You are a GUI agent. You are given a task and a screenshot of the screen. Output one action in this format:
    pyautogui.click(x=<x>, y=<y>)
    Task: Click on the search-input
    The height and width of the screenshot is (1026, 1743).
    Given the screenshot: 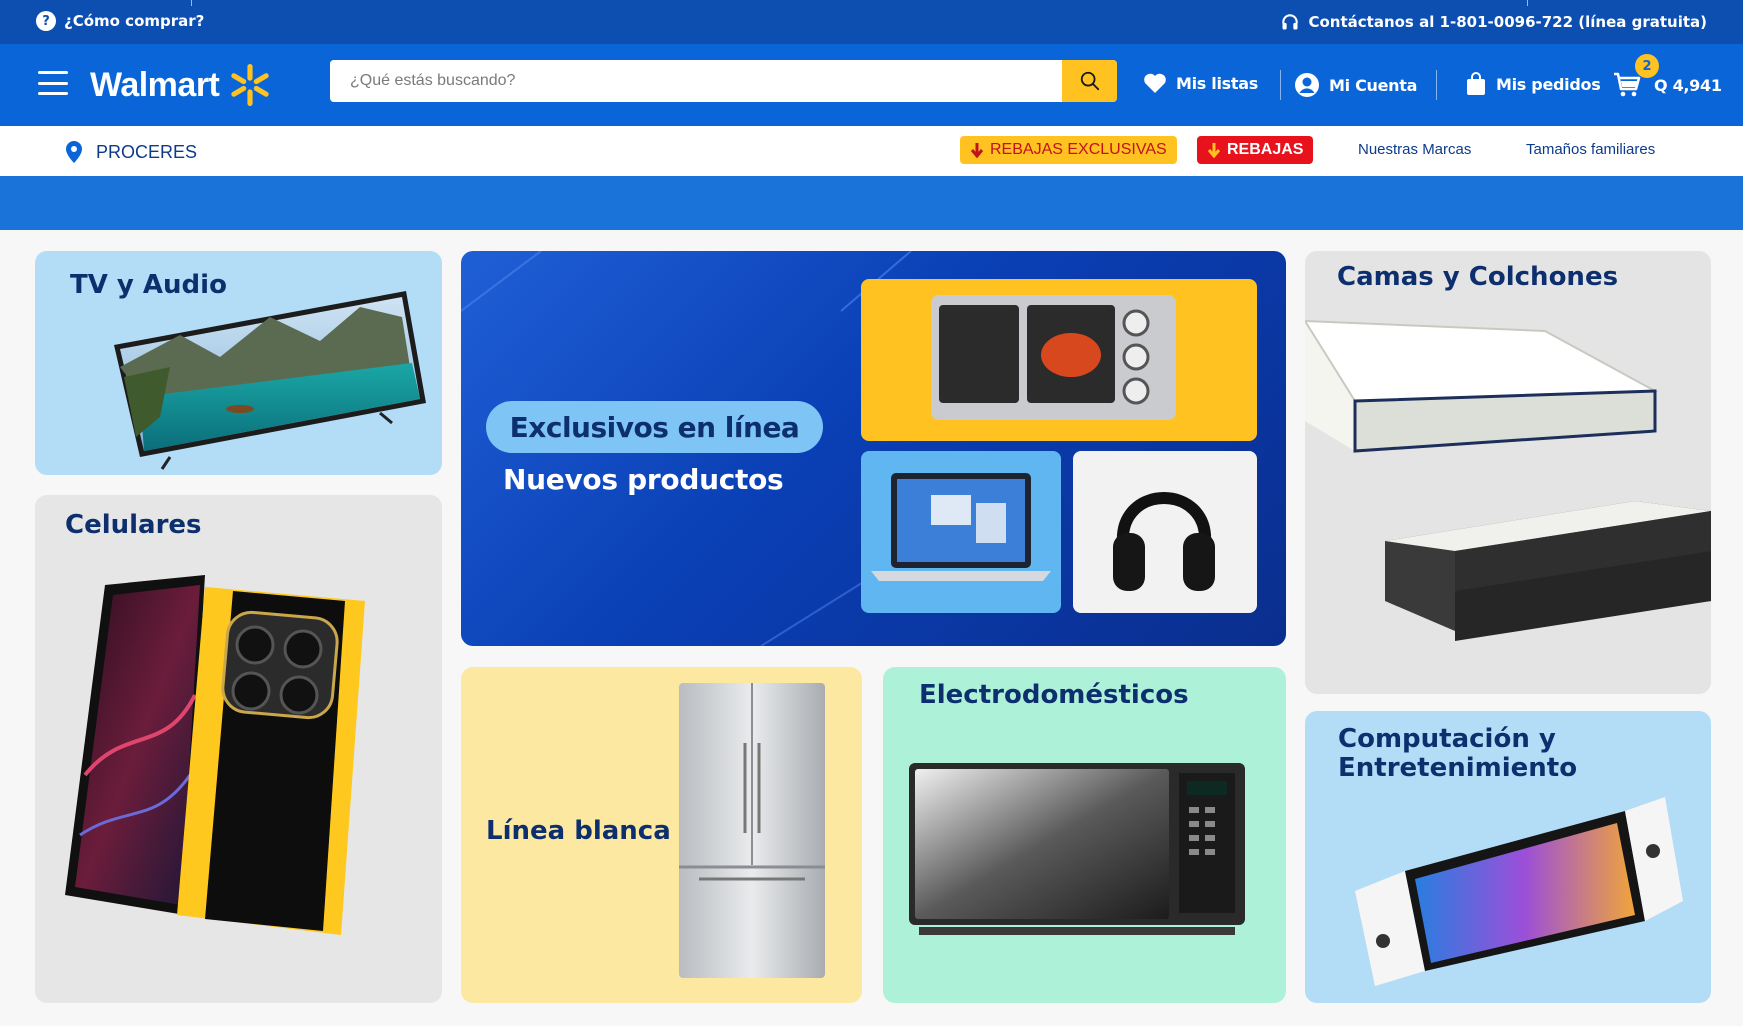 What is the action you would take?
    pyautogui.click(x=696, y=81)
    